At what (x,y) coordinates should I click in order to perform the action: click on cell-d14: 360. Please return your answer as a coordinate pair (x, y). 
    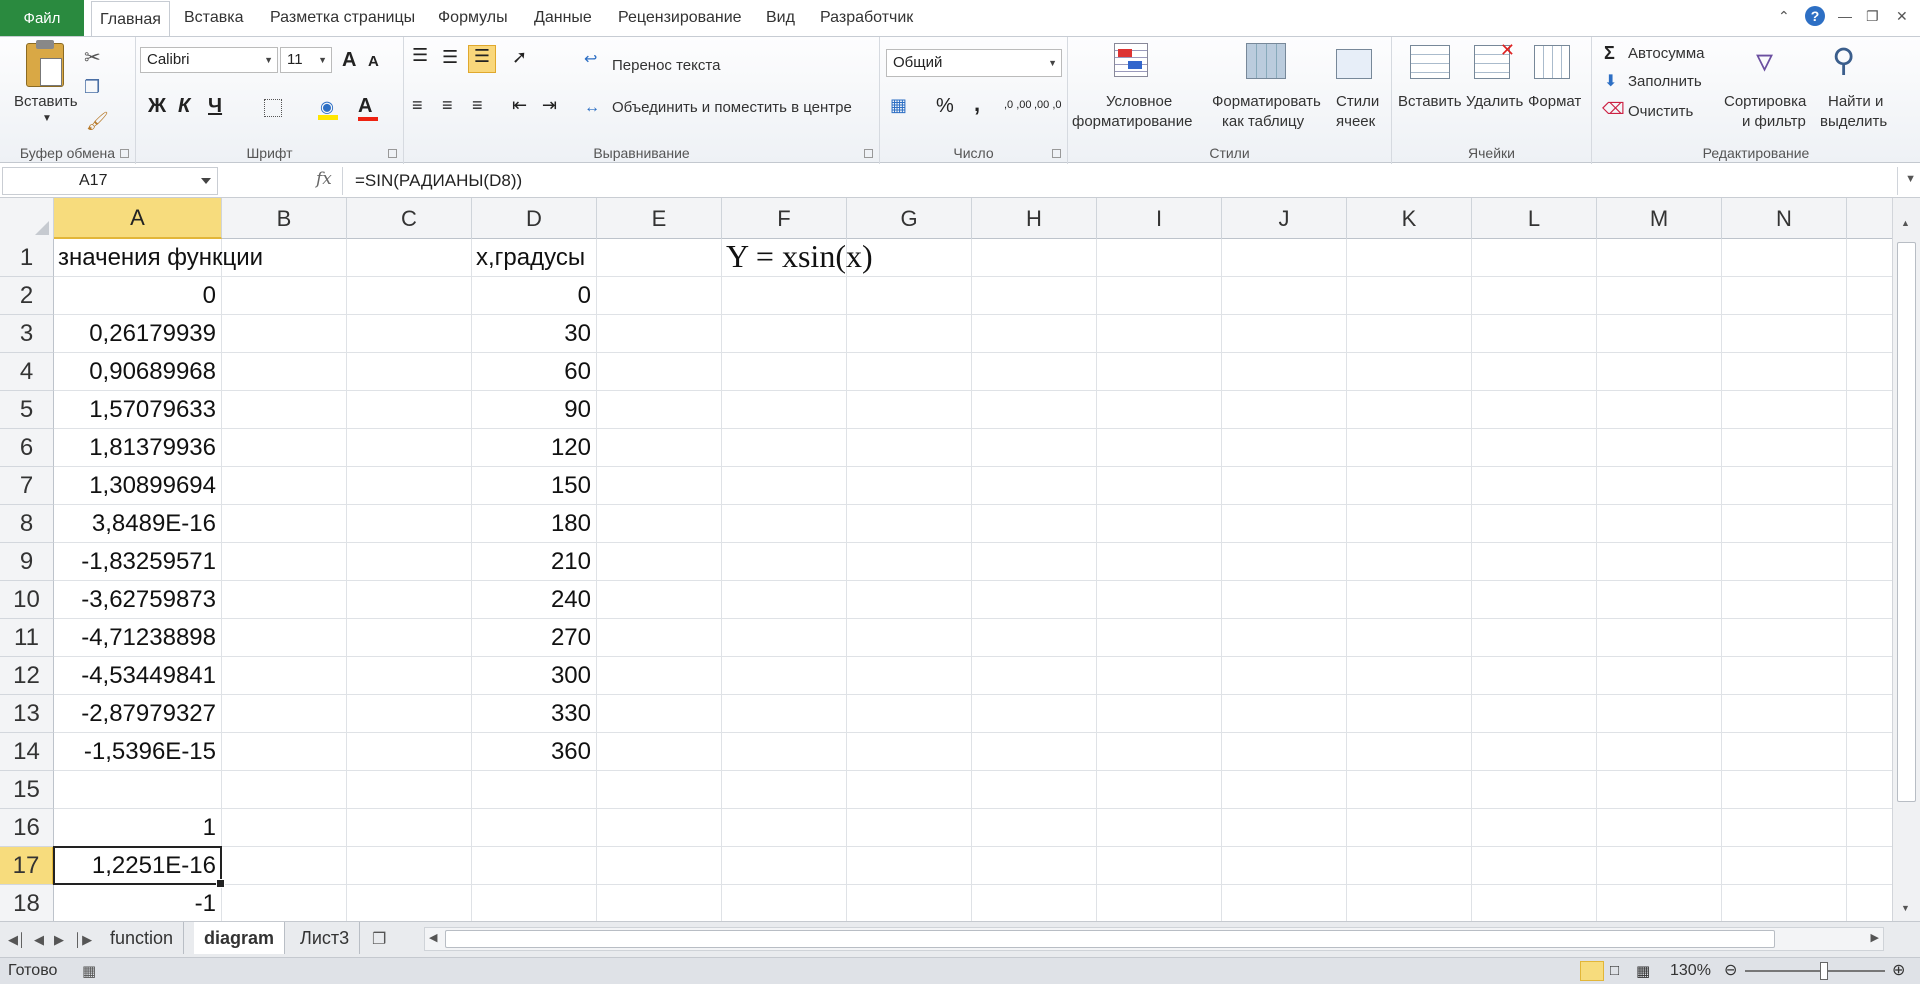
    Looking at the image, I should click on (534, 752).